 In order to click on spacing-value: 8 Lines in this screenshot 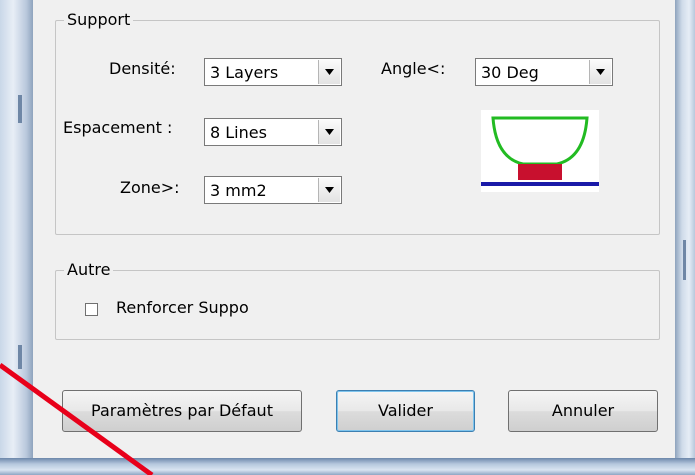, I will do `click(238, 132)`.